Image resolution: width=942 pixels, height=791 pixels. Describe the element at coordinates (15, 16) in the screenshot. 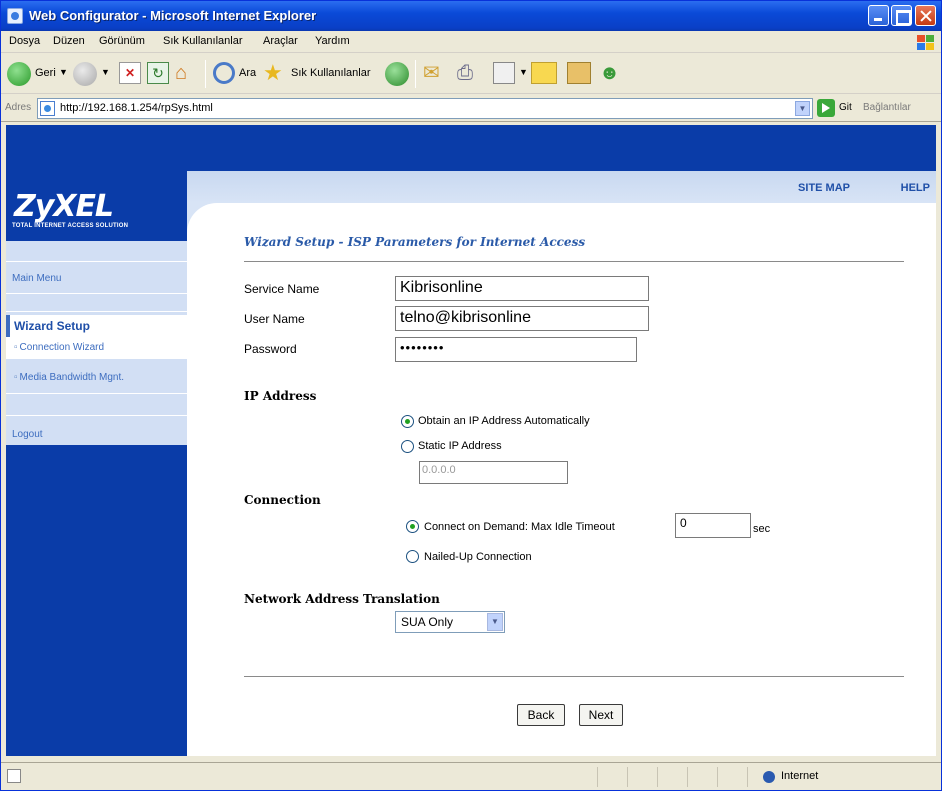

I see `ie-icon` at that location.